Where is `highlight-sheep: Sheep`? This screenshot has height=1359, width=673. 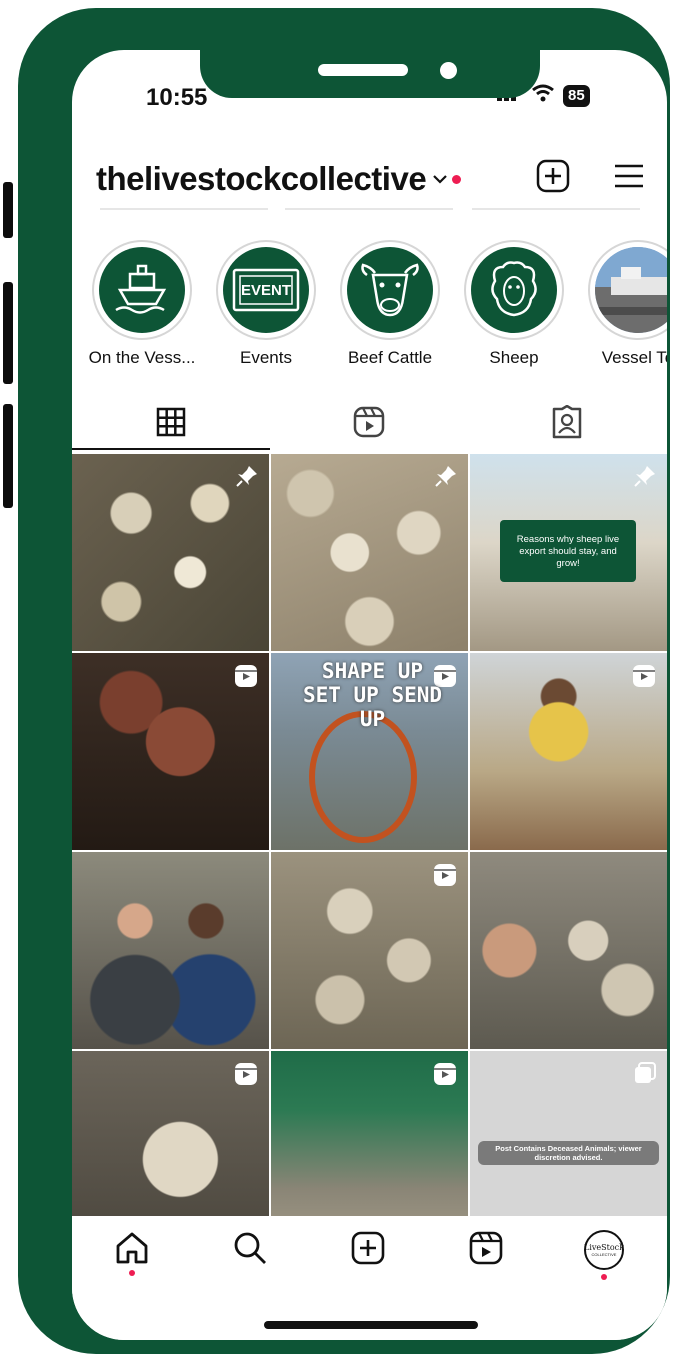 highlight-sheep: Sheep is located at coordinates (514, 304).